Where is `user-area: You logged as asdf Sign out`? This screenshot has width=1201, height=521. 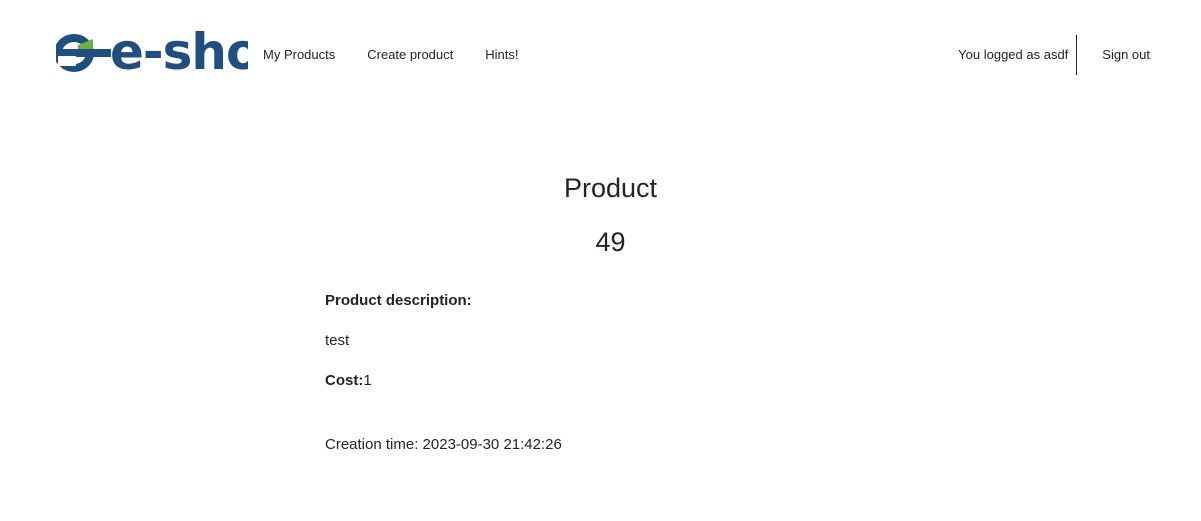 user-area: You logged as asdf Sign out is located at coordinates (1054, 55).